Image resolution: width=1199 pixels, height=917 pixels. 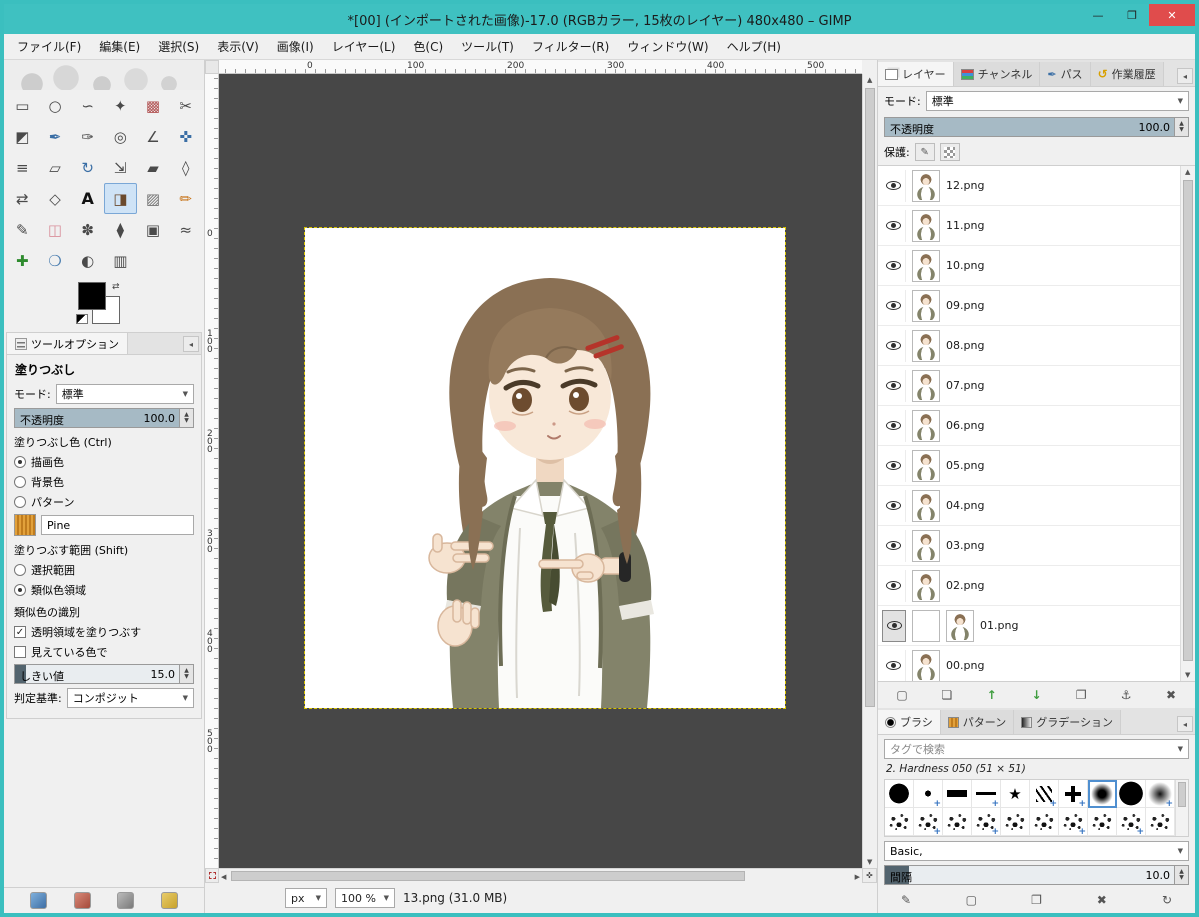 What do you see at coordinates (1029, 386) in the screenshot?
I see `layer-row: 07.png` at bounding box center [1029, 386].